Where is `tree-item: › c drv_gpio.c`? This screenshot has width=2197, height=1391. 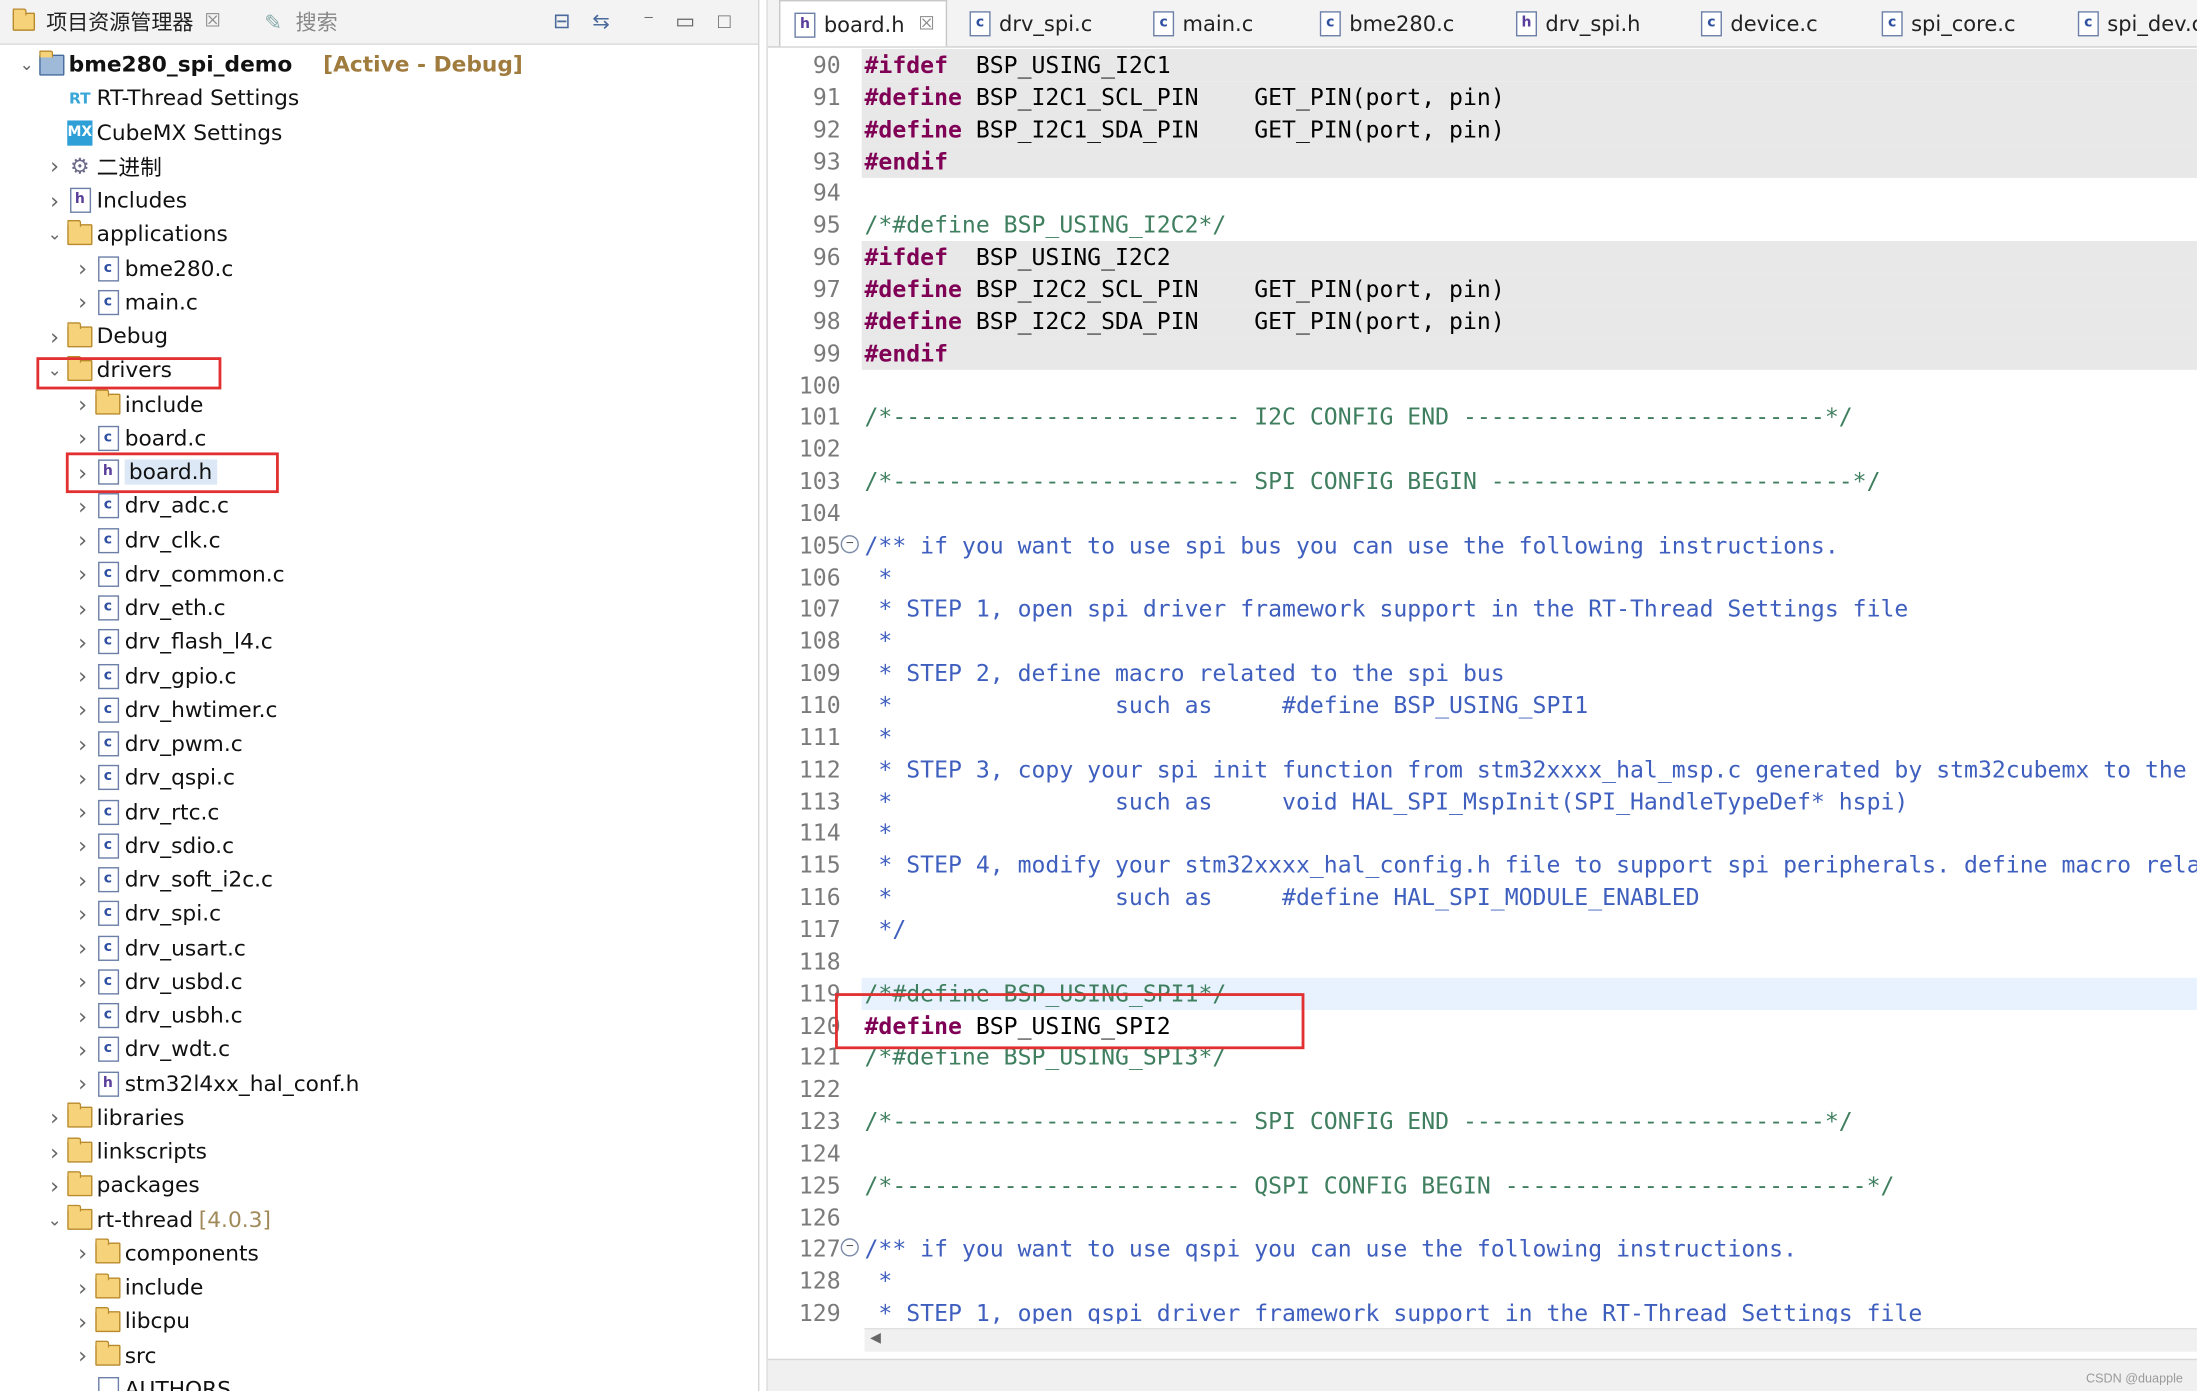 tree-item: › c drv_gpio.c is located at coordinates (153, 676).